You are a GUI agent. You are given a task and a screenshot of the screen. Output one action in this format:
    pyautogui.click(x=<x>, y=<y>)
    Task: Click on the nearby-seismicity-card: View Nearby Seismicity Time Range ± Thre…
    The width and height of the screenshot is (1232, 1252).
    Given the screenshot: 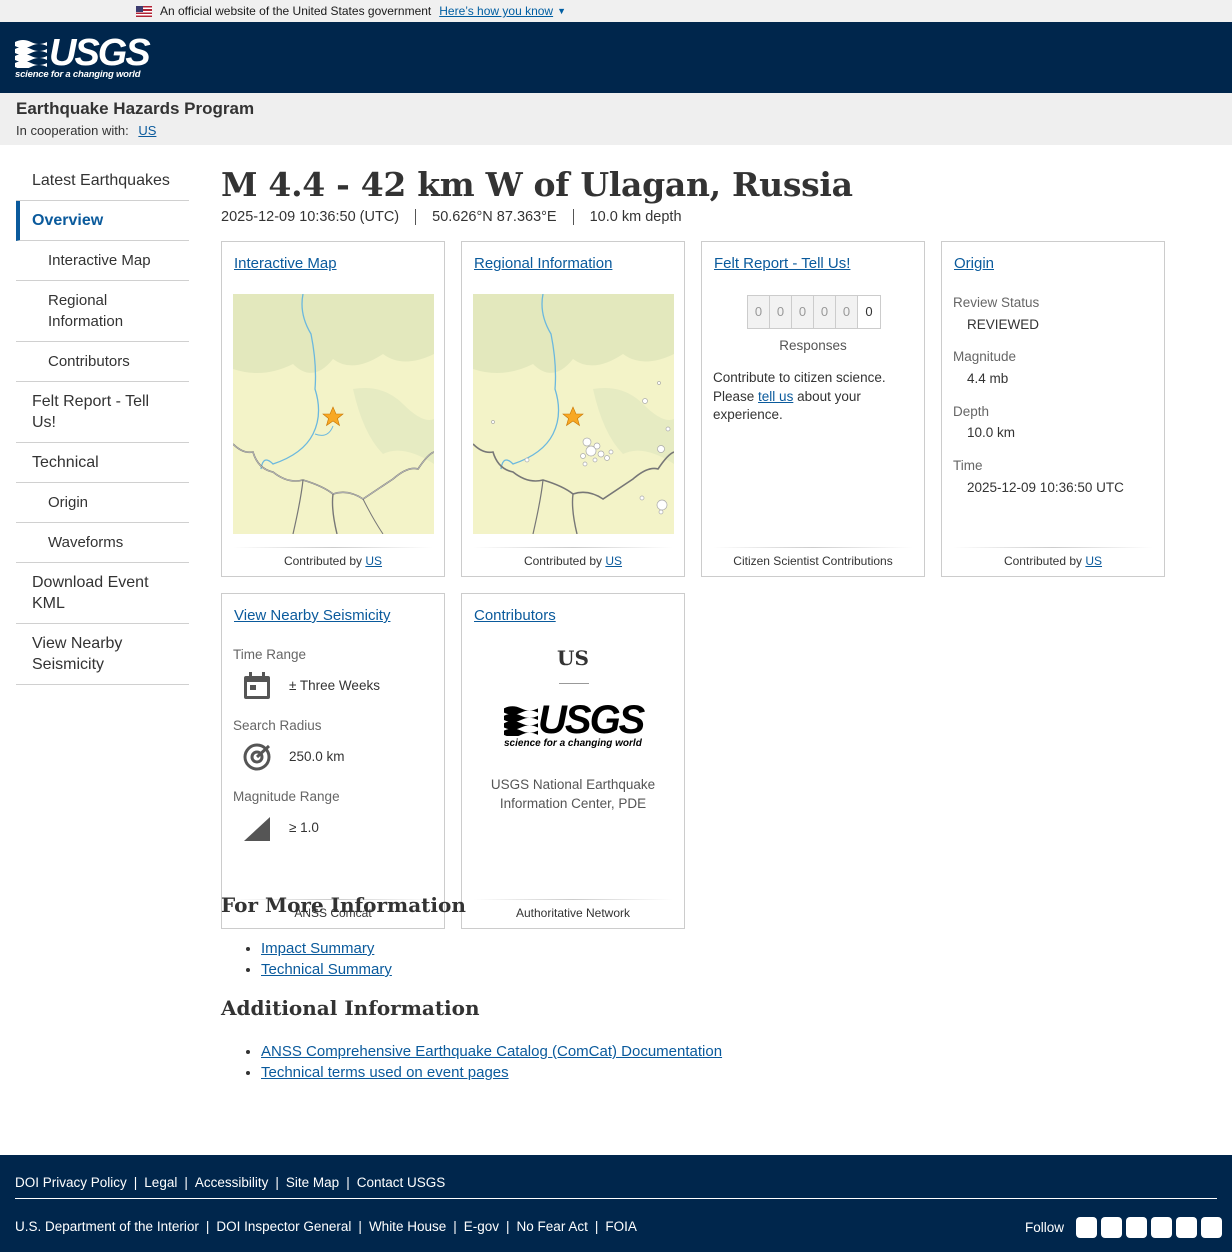 What is the action you would take?
    pyautogui.click(x=333, y=761)
    